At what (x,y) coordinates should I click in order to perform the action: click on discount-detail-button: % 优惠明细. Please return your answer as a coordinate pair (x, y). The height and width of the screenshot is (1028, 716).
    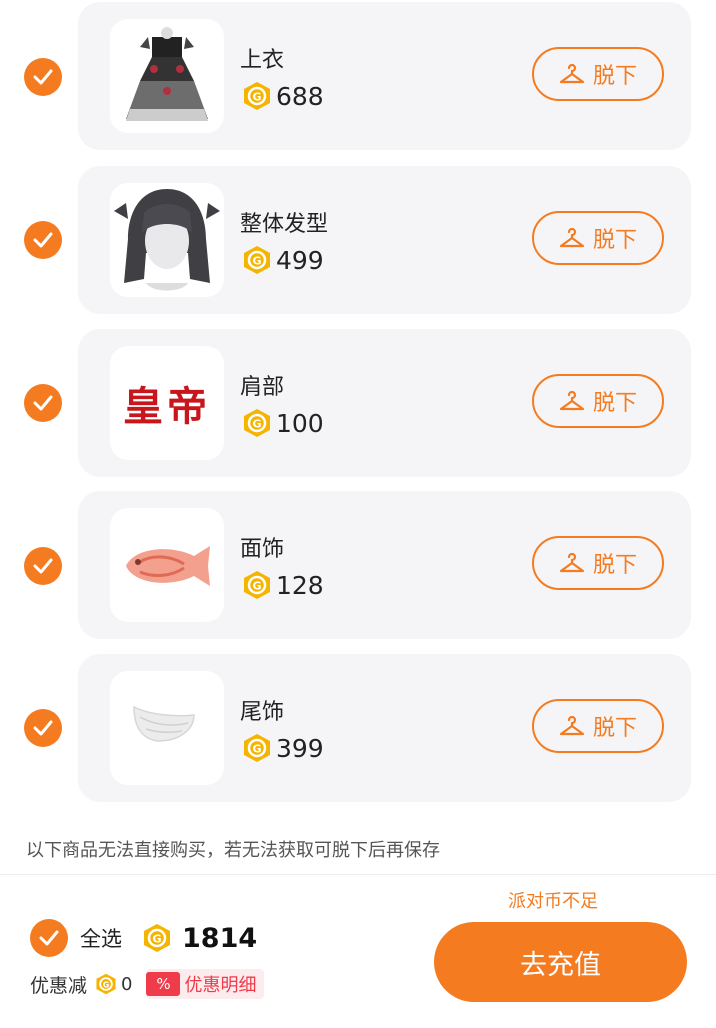
    Looking at the image, I should click on (205, 984).